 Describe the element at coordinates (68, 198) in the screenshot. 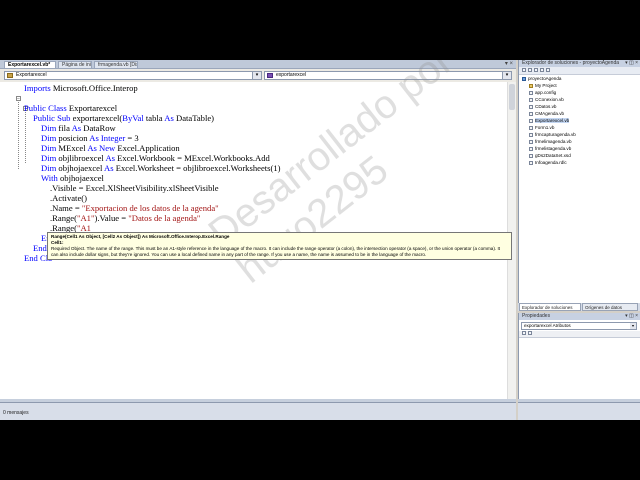

I see `code-line-12: .Activate()` at that location.